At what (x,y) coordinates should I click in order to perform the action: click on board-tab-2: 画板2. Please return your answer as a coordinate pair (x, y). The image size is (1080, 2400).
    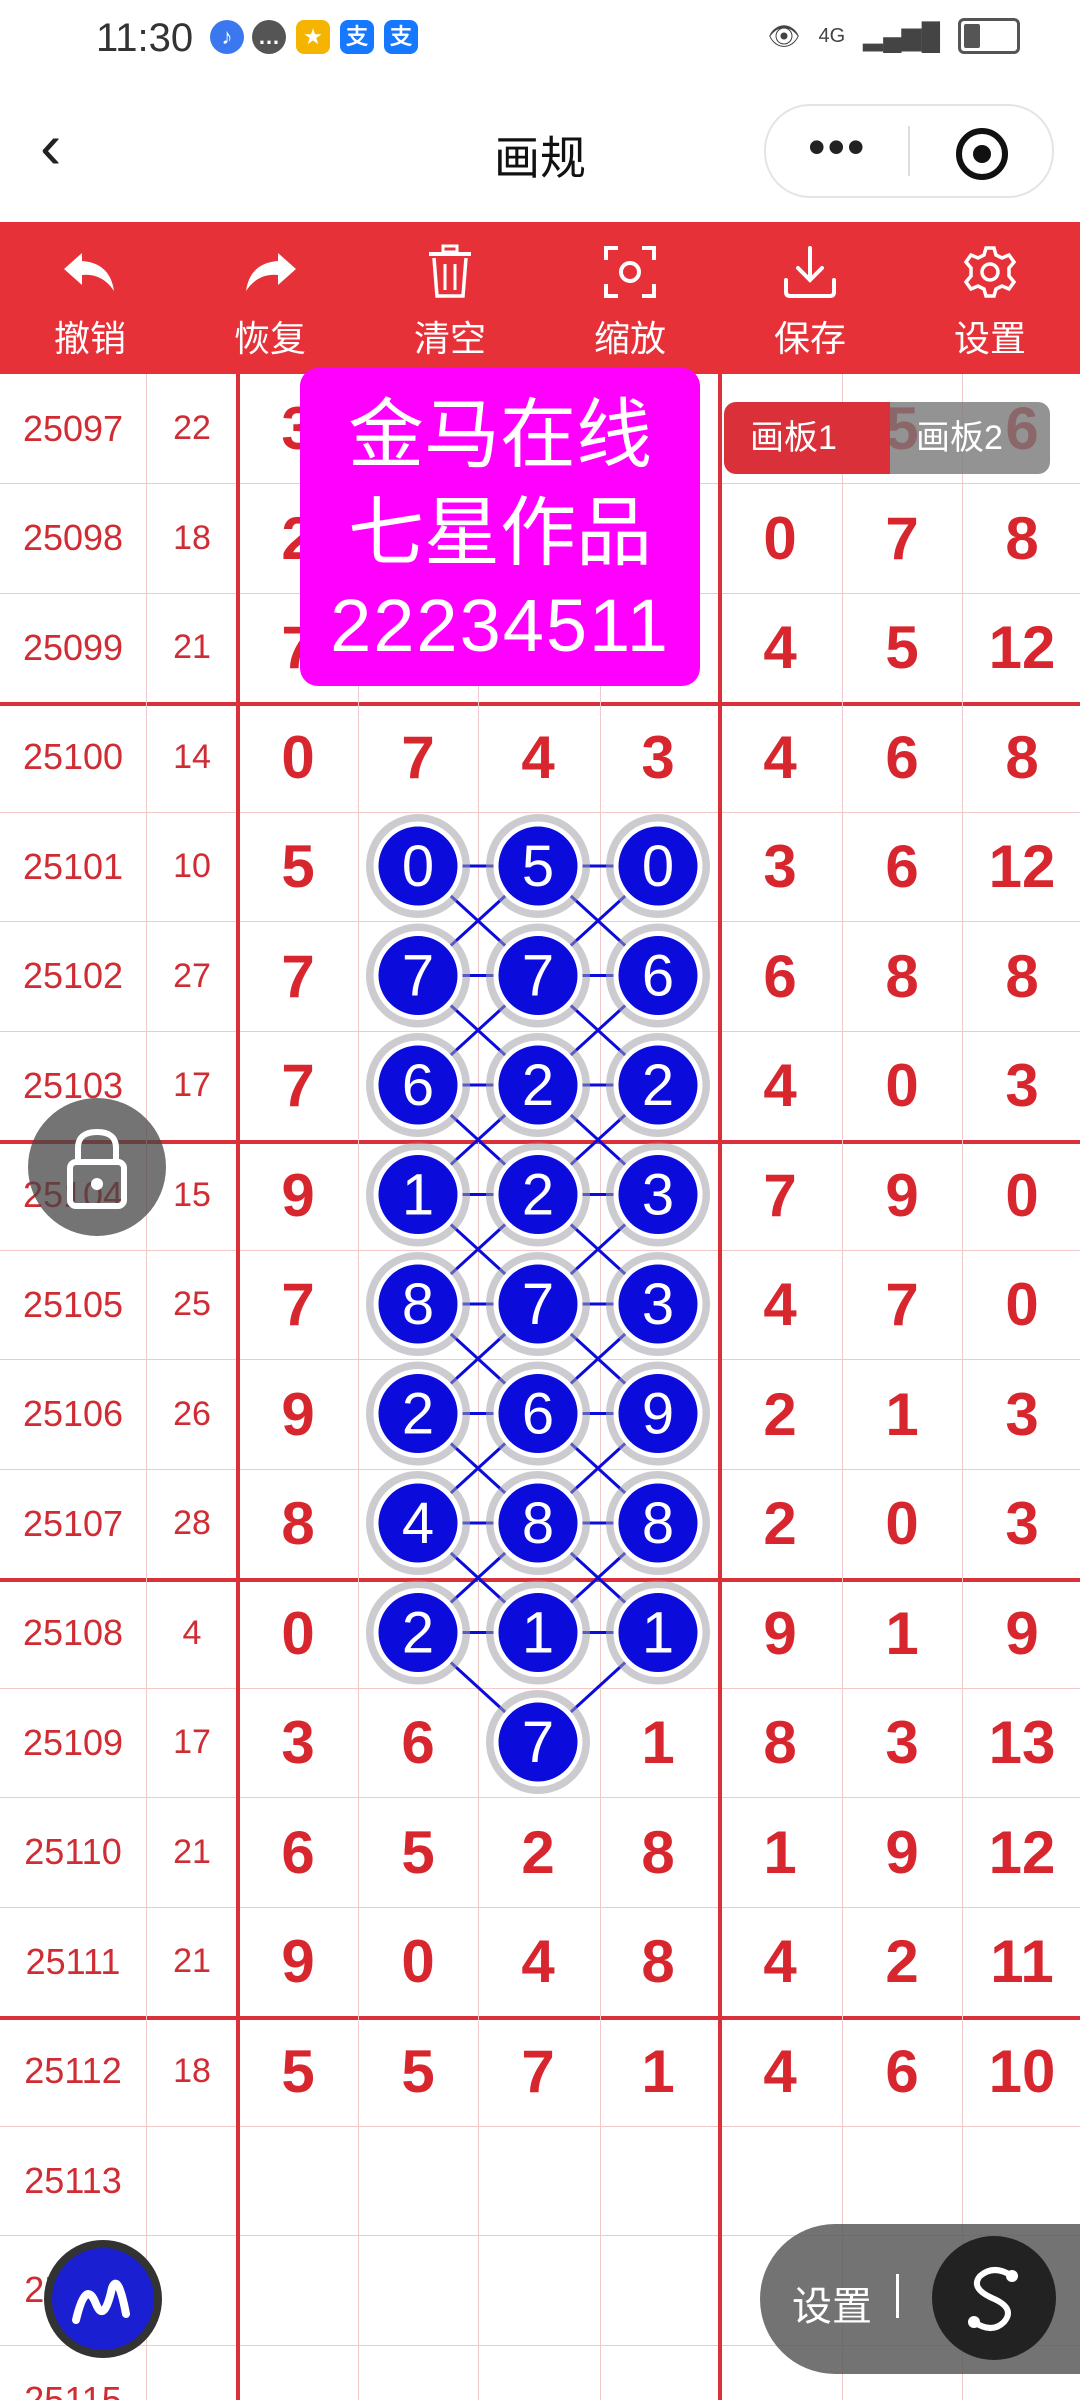
    Looking at the image, I should click on (970, 438).